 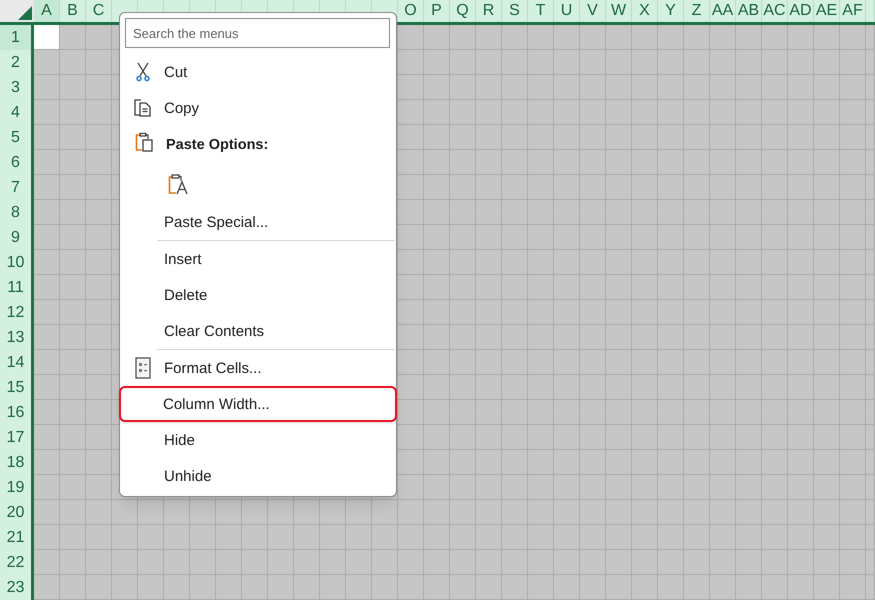 What do you see at coordinates (17, 213) in the screenshot?
I see `row-header: 8` at bounding box center [17, 213].